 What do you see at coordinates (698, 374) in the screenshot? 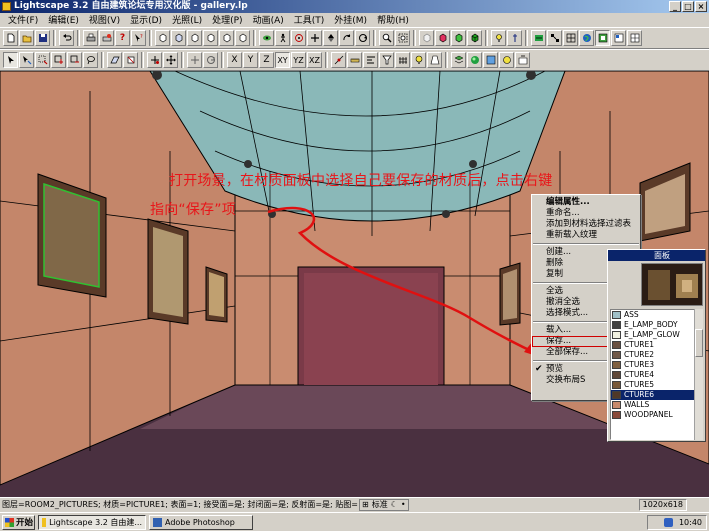
I see `material-list-scrollbar` at bounding box center [698, 374].